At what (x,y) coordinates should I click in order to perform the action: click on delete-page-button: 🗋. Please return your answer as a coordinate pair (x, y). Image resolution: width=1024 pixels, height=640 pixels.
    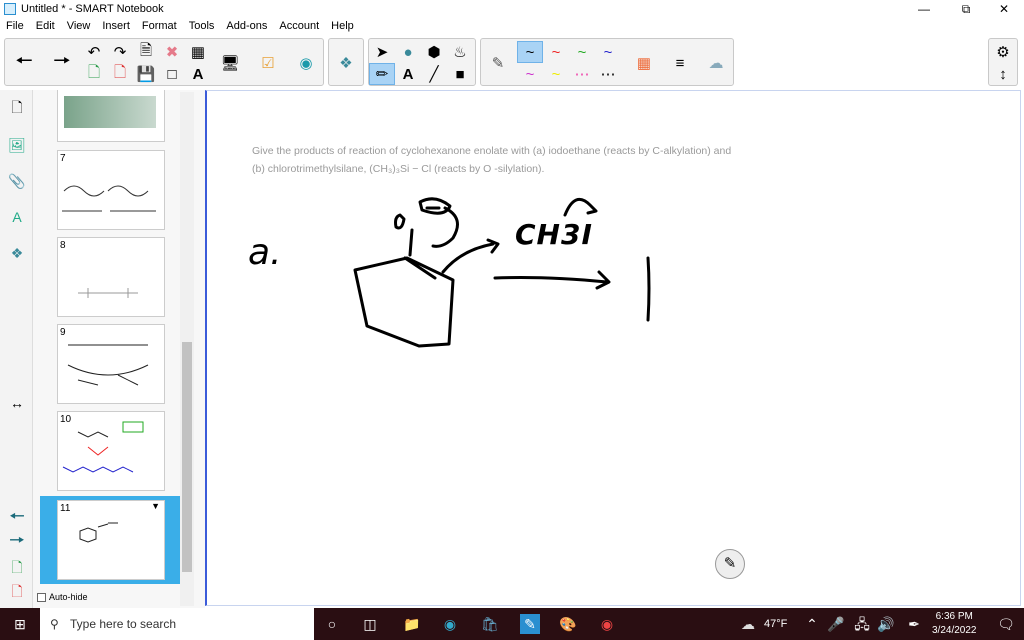
    Looking at the image, I should click on (120, 74).